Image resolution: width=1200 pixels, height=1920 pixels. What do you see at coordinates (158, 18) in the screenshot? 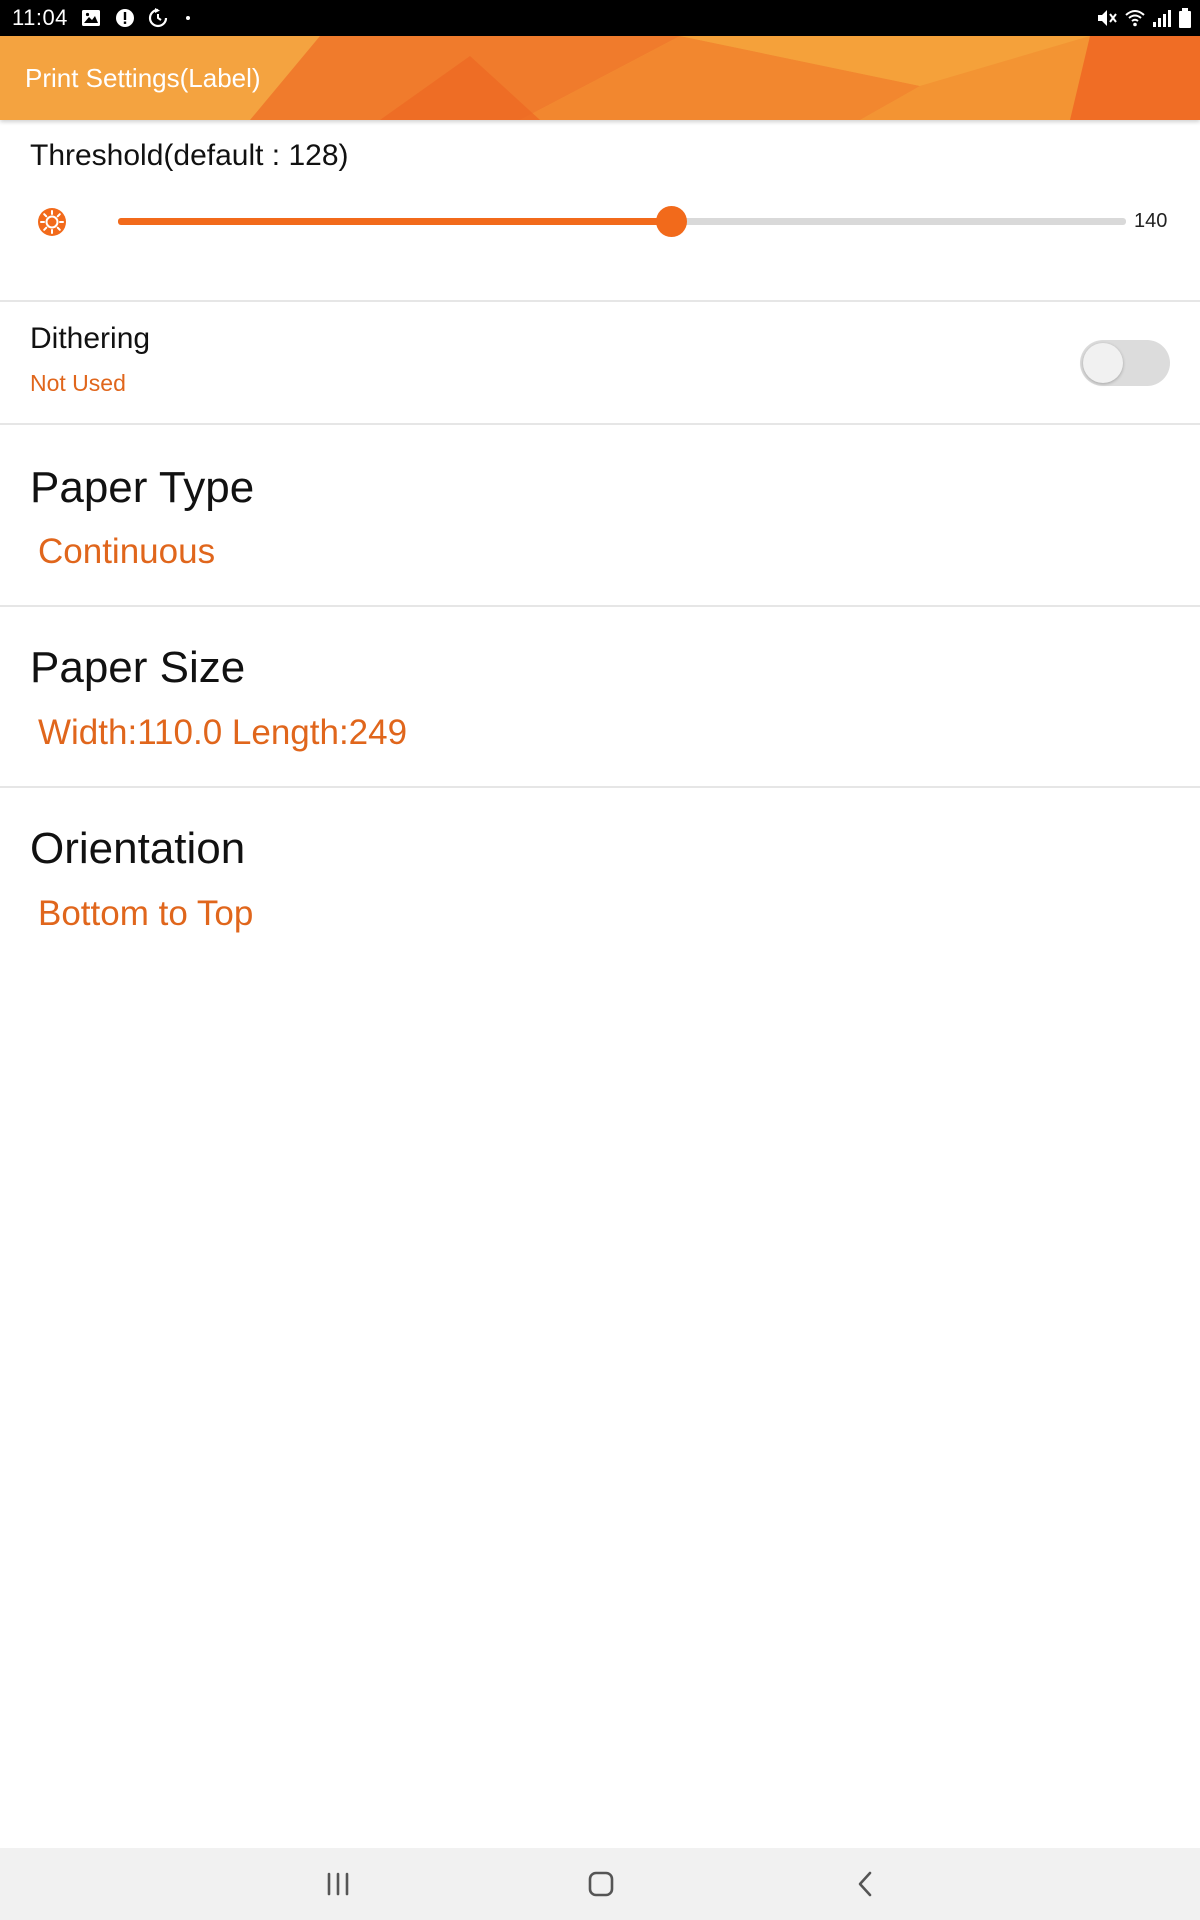
I see `sync-icon` at bounding box center [158, 18].